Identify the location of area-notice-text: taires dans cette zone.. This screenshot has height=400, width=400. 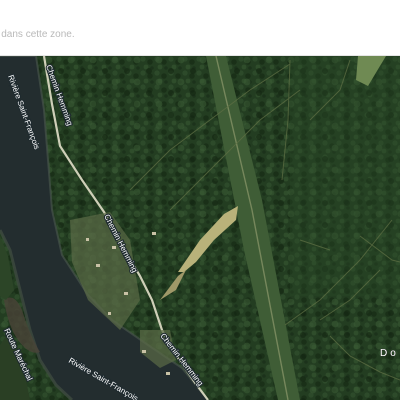
(37, 34).